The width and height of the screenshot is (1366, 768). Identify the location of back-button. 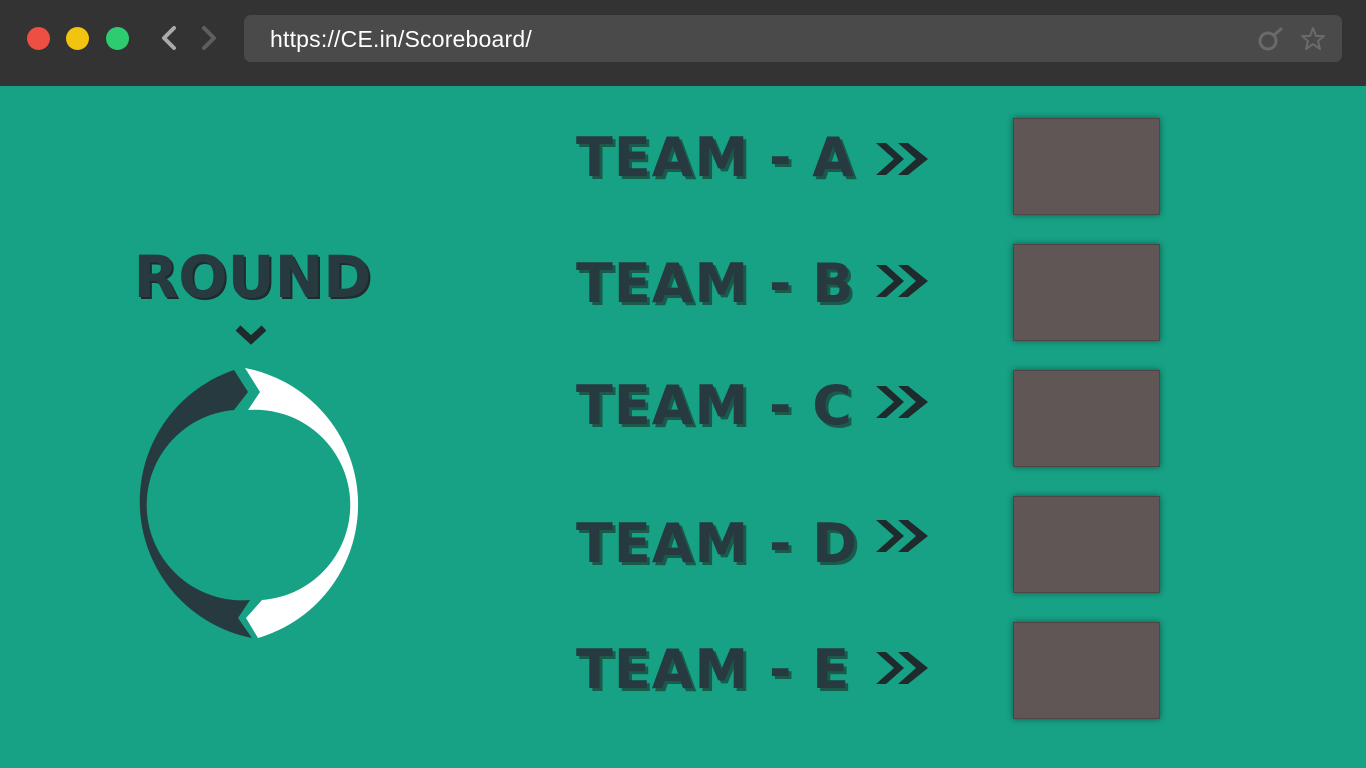
(169, 38).